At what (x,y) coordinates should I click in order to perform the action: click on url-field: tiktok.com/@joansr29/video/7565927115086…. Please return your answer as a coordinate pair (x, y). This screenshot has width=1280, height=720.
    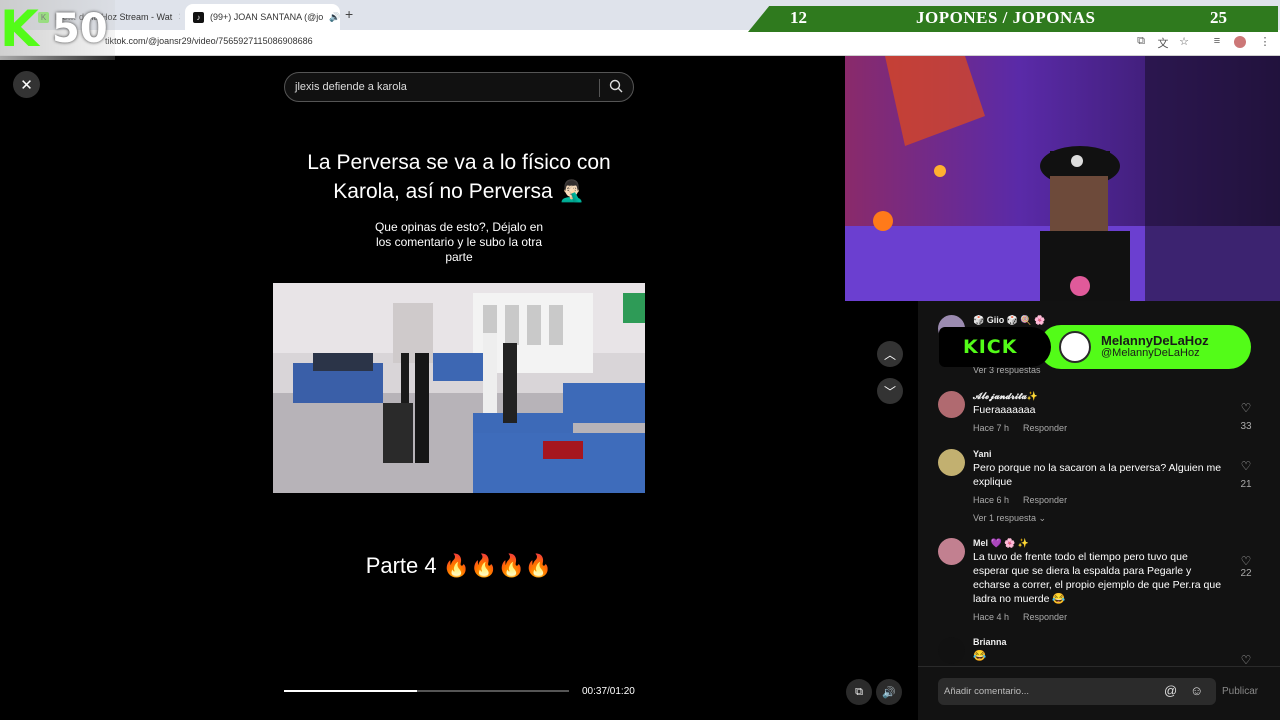
    Looking at the image, I should click on (209, 41).